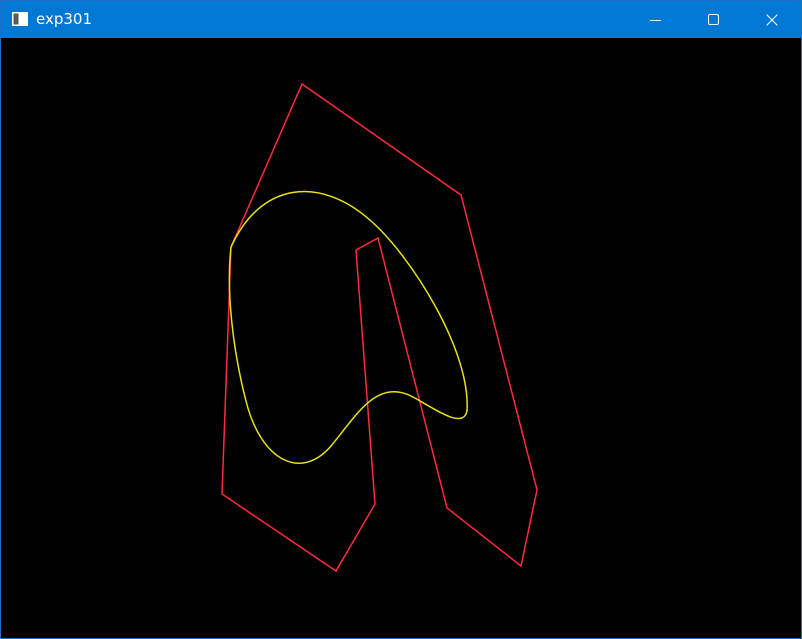  I want to click on maximize-icon, so click(713, 19).